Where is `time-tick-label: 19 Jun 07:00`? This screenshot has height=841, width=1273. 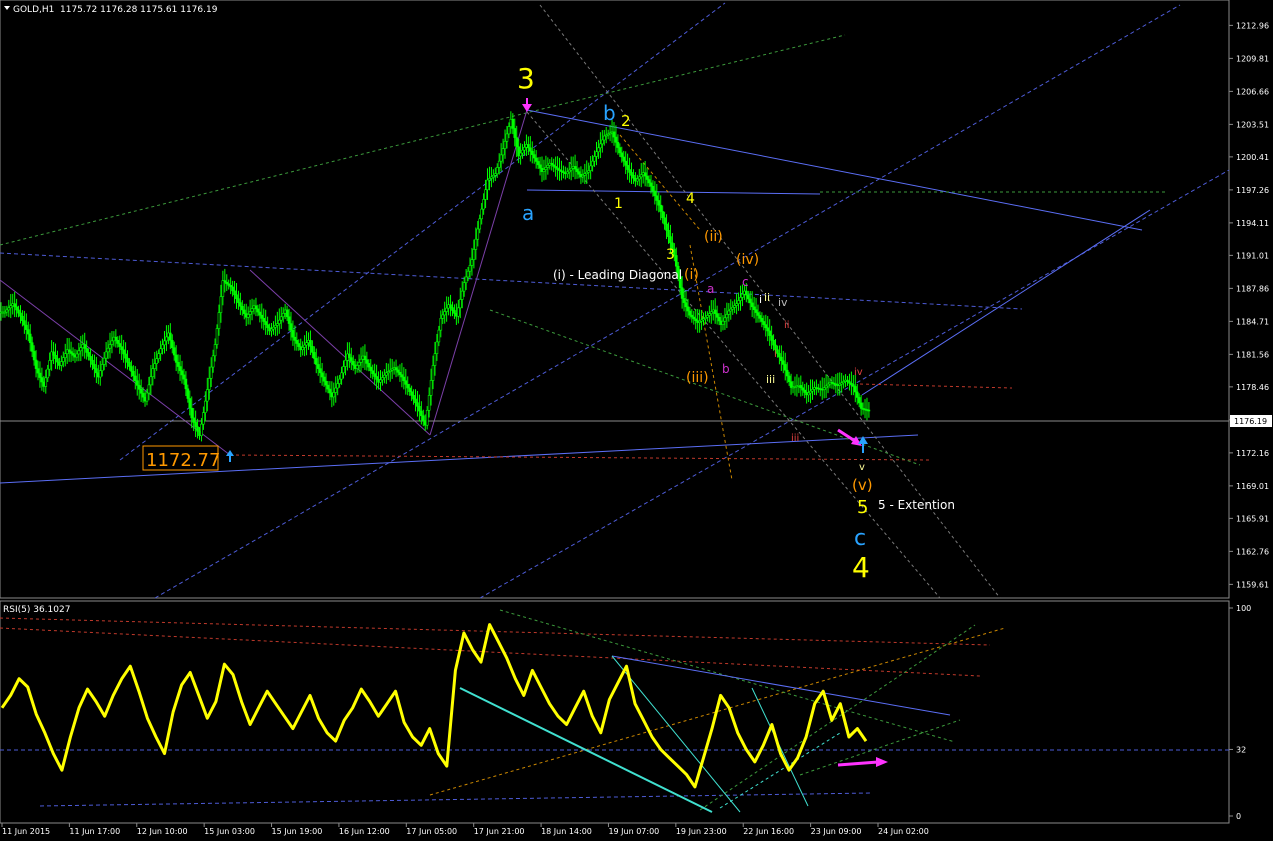 time-tick-label: 19 Jun 07:00 is located at coordinates (633, 831).